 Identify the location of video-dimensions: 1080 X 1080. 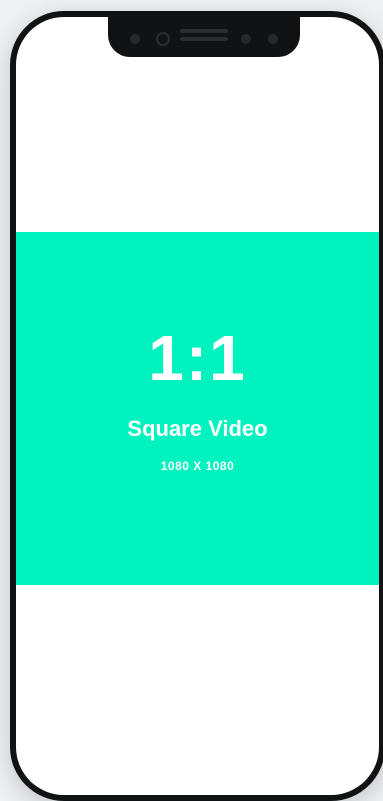
(197, 466).